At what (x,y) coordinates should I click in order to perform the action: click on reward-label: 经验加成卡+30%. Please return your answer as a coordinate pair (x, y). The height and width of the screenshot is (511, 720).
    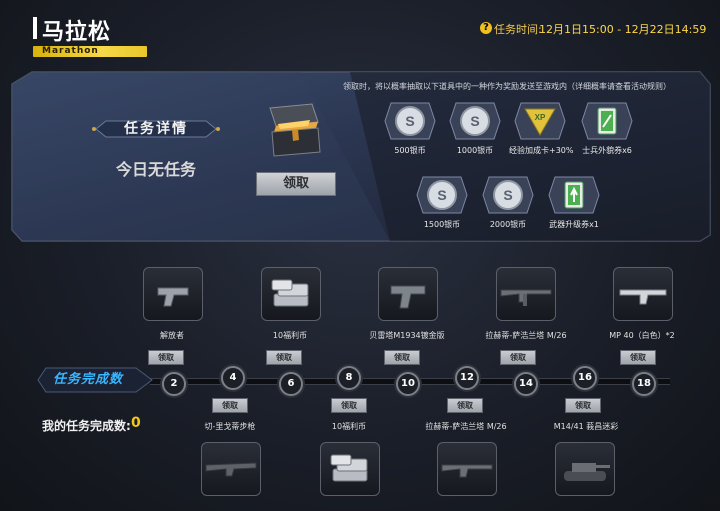
    Looking at the image, I should click on (541, 150).